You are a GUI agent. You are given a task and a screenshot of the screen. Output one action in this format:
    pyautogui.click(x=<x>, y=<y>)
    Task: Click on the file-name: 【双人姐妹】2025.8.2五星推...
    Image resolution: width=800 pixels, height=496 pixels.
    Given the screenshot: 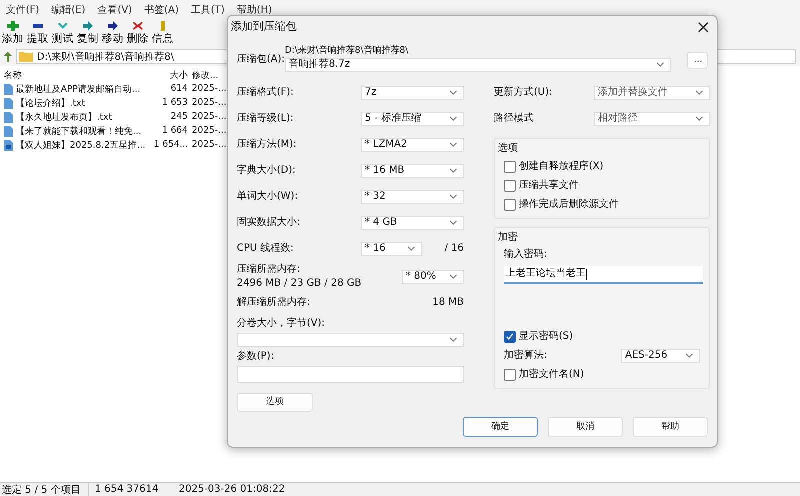 What is the action you would take?
    pyautogui.click(x=81, y=145)
    